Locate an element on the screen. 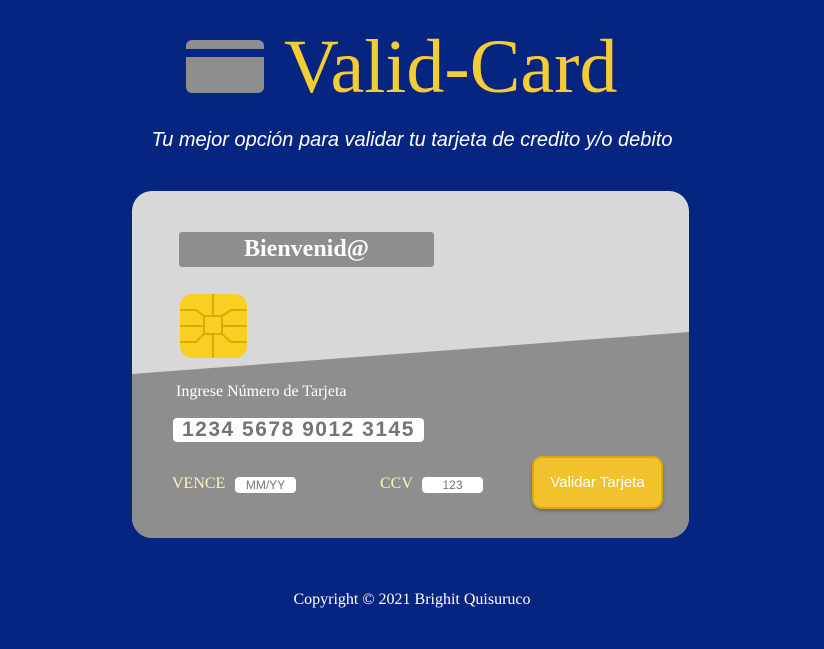 This screenshot has width=824, height=649. card-stripe is located at coordinates (225, 53).